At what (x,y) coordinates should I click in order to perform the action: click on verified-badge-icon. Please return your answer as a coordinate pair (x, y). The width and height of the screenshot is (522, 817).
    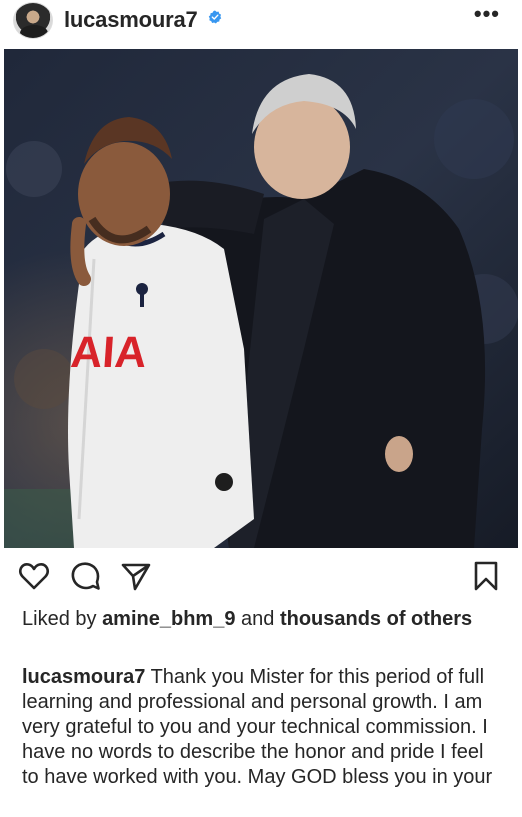
    Looking at the image, I should click on (215, 17).